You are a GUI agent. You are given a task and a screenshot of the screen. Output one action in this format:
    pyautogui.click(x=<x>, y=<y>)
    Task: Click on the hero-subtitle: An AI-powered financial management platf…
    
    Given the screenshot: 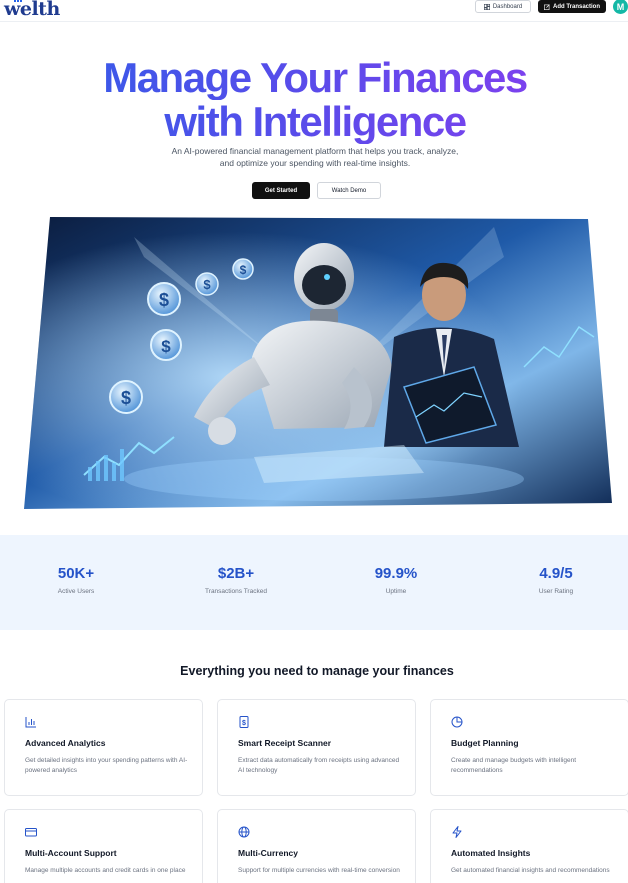 What is the action you would take?
    pyautogui.click(x=315, y=157)
    